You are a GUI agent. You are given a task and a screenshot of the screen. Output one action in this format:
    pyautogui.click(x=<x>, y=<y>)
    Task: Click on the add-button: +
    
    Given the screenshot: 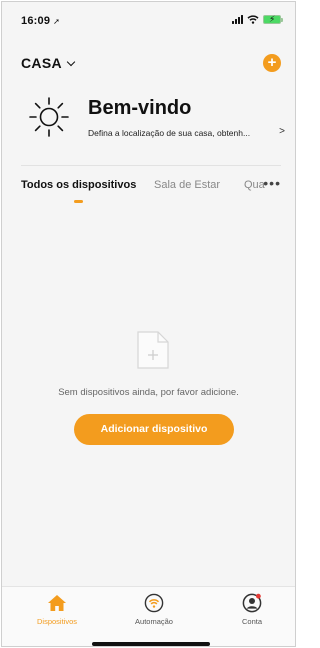 What is the action you would take?
    pyautogui.click(x=272, y=63)
    